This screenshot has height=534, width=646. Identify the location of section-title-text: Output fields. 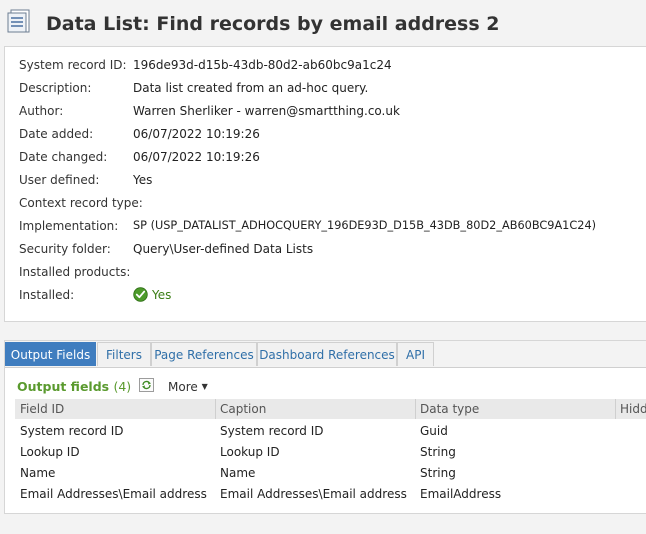
(63, 386).